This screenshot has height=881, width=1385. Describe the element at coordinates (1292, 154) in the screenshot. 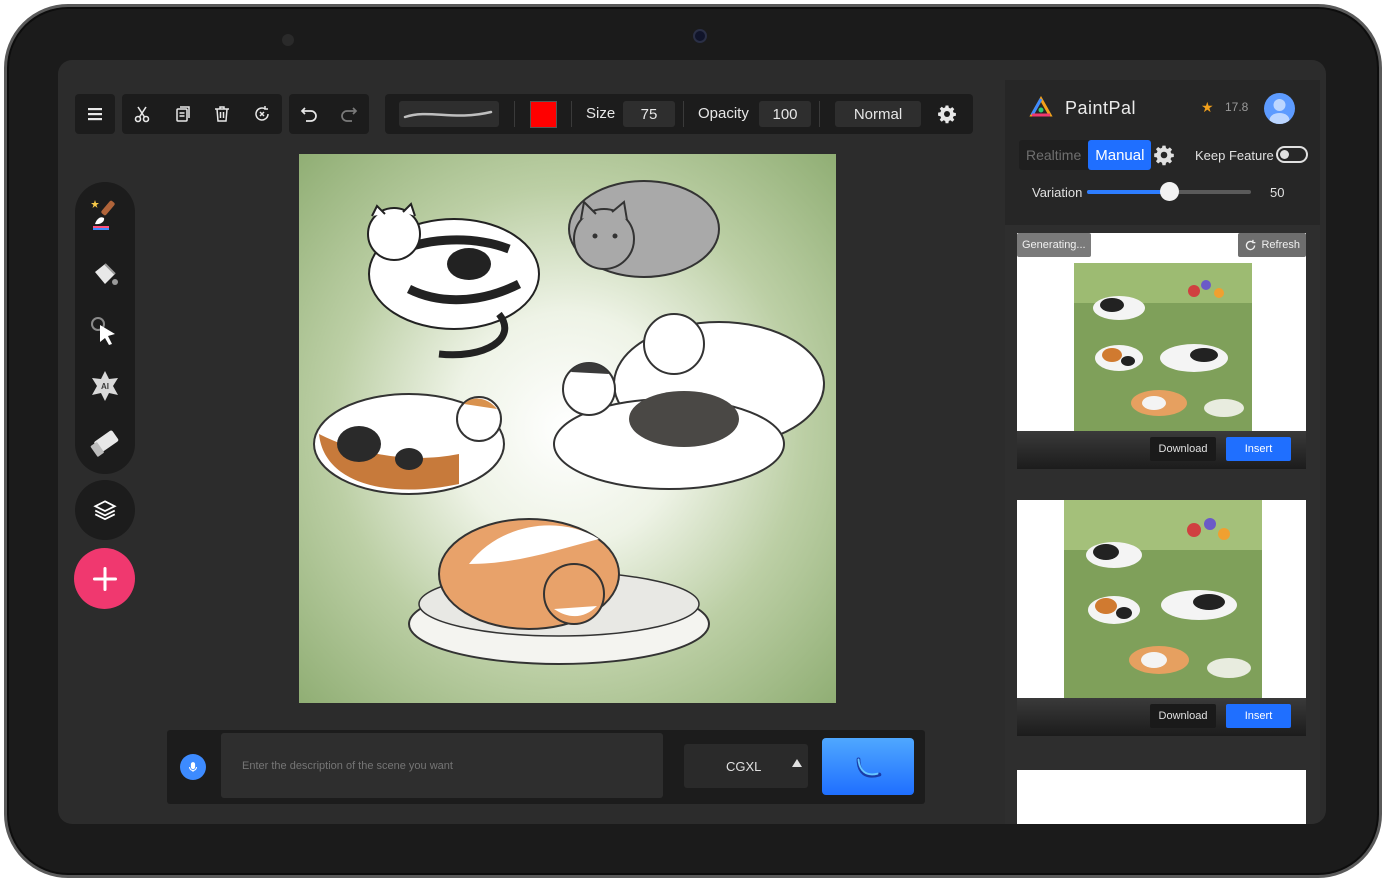

I see `keep-feature-toggle` at that location.